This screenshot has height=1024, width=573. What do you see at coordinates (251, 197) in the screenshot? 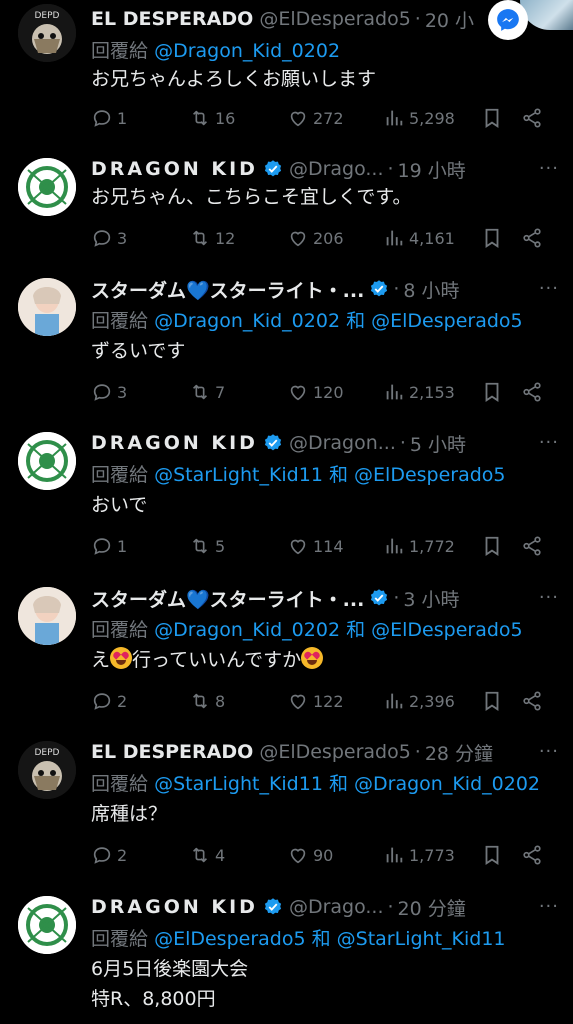
I see `tweet-text-line: お兄ちゃん、こちらこそ宜しくです。` at bounding box center [251, 197].